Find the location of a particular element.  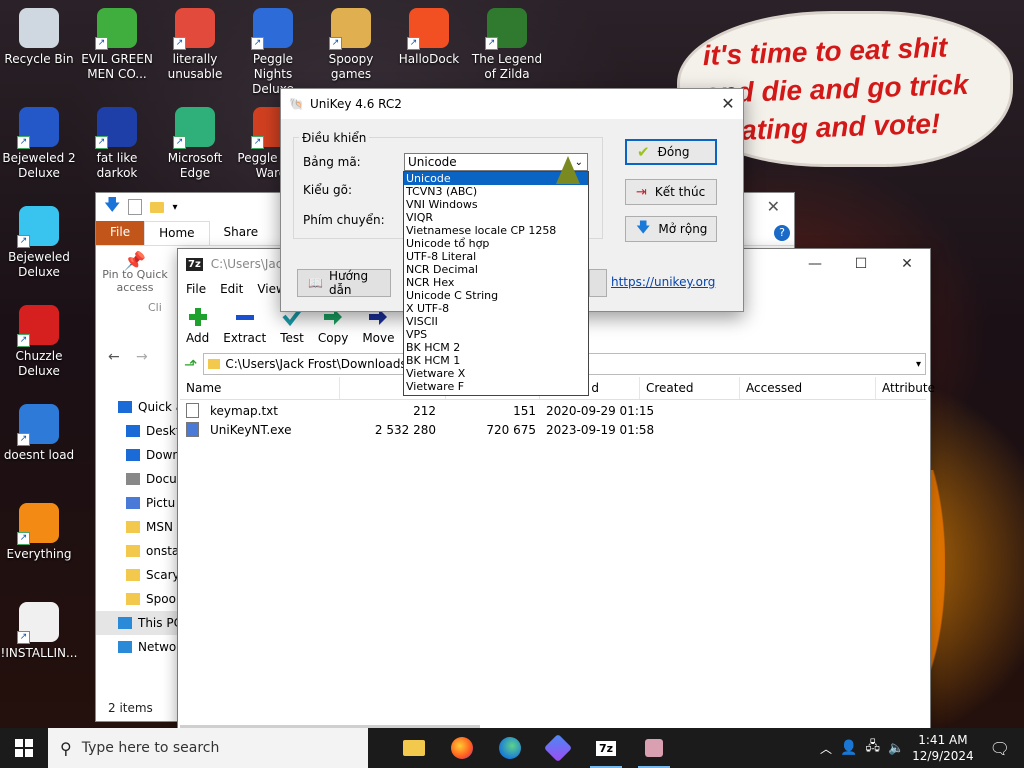

maximize-icon: ☐ is located at coordinates (861, 264).